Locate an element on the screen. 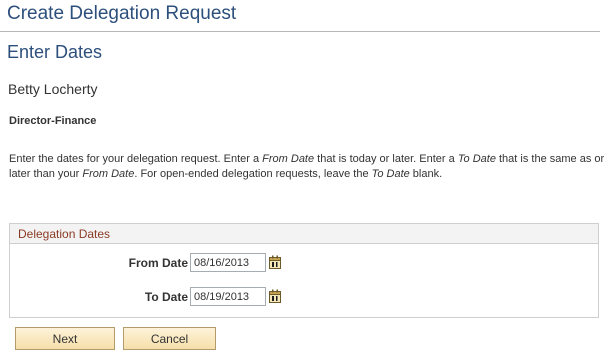 The height and width of the screenshot is (357, 614). instructions-part: that is today or later. Enter a is located at coordinates (386, 159).